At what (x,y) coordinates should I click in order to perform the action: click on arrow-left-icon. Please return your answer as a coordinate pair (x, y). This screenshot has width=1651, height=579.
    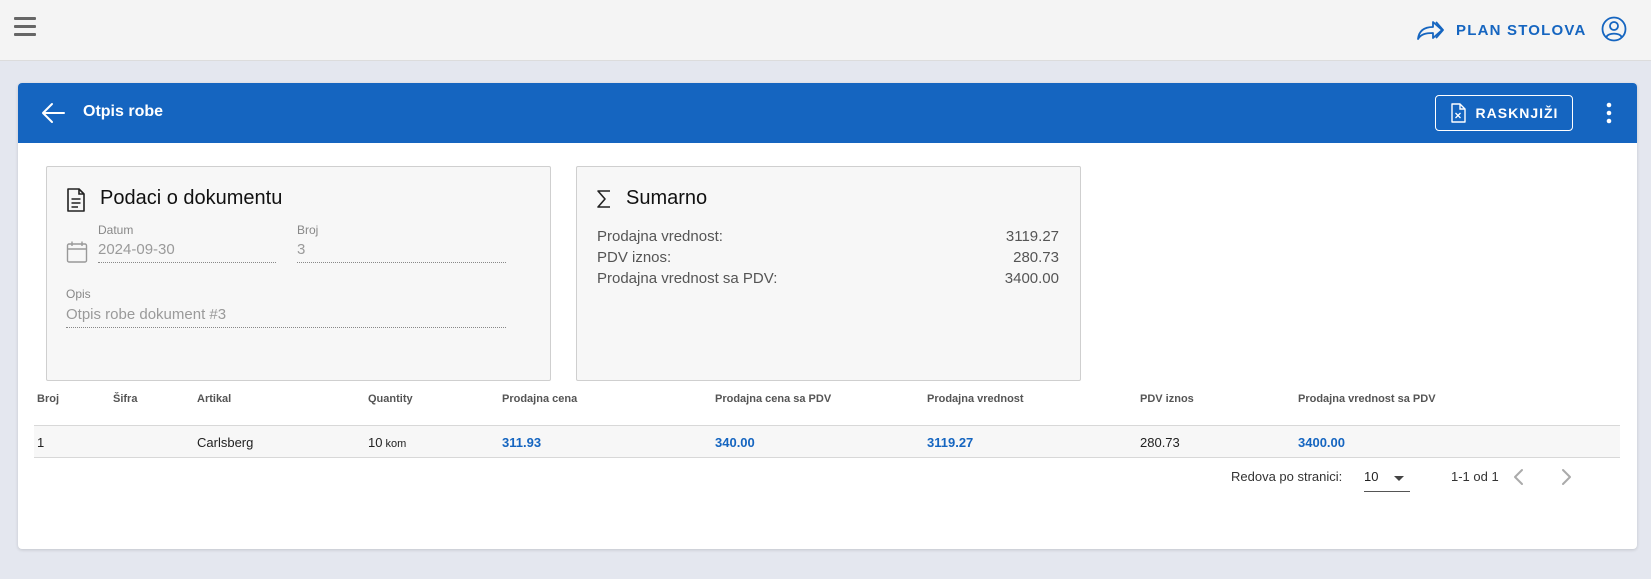
    Looking at the image, I should click on (53, 113).